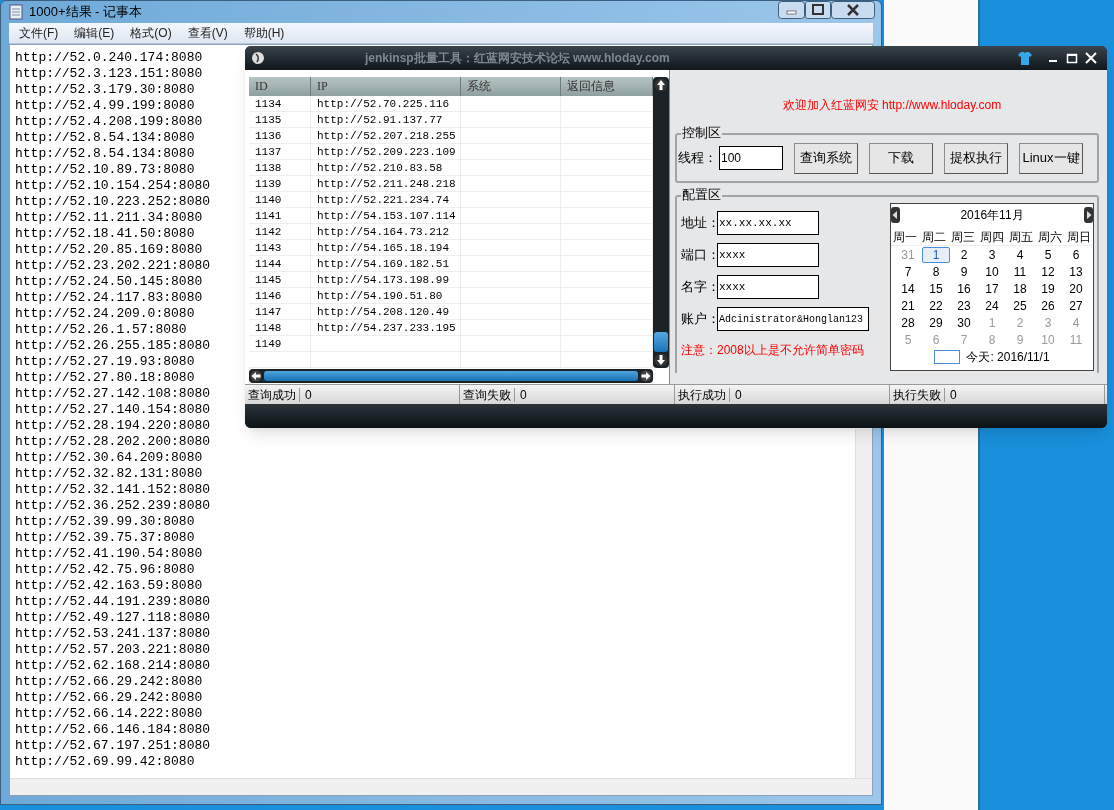 This screenshot has width=1114, height=810. Describe the element at coordinates (818, 10) in the screenshot. I see `maximize-icon` at that location.